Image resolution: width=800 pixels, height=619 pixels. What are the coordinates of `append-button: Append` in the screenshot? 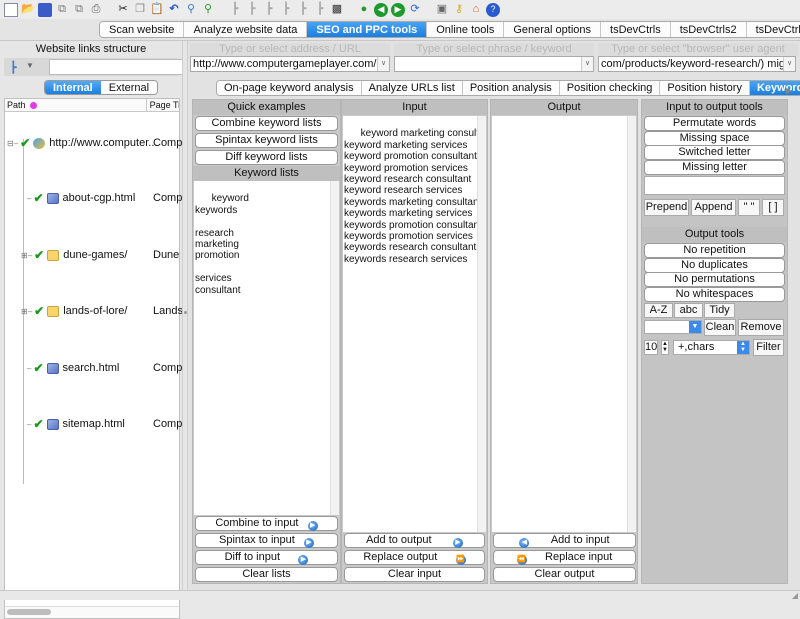 It's located at (713, 207).